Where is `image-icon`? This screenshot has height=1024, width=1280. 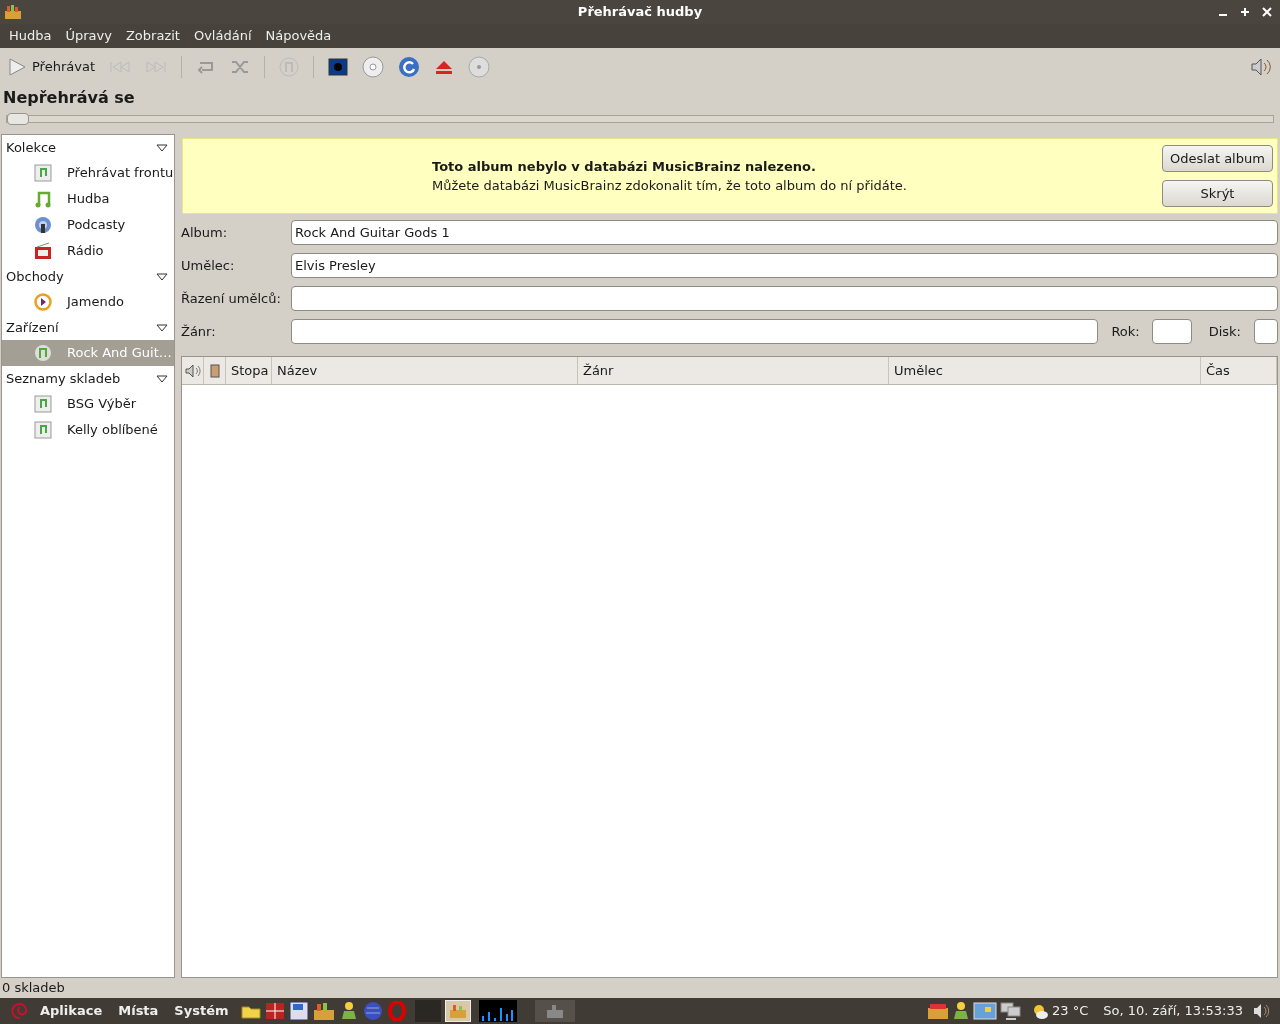 image-icon is located at coordinates (985, 1011).